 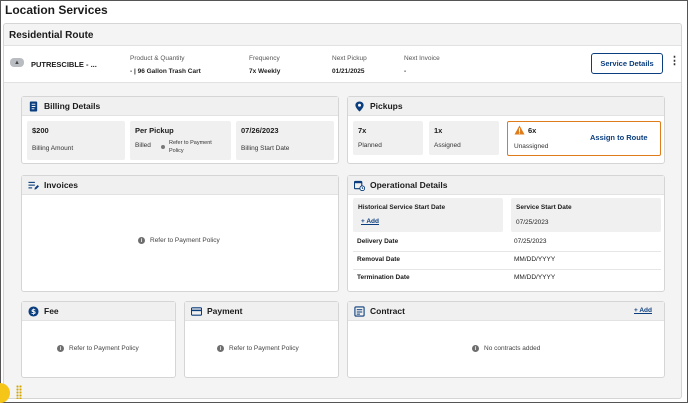 I want to click on operational-details-header: Operational Details, so click(x=506, y=185).